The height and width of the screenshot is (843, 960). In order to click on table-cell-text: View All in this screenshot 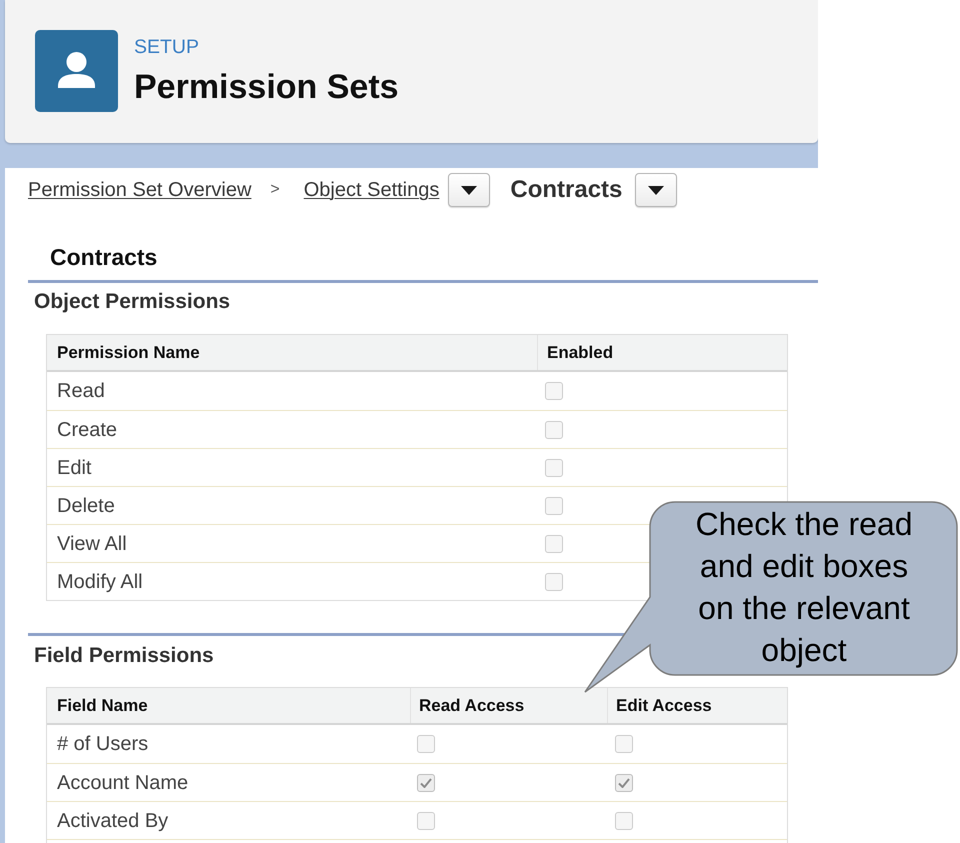, I will do `click(92, 544)`.